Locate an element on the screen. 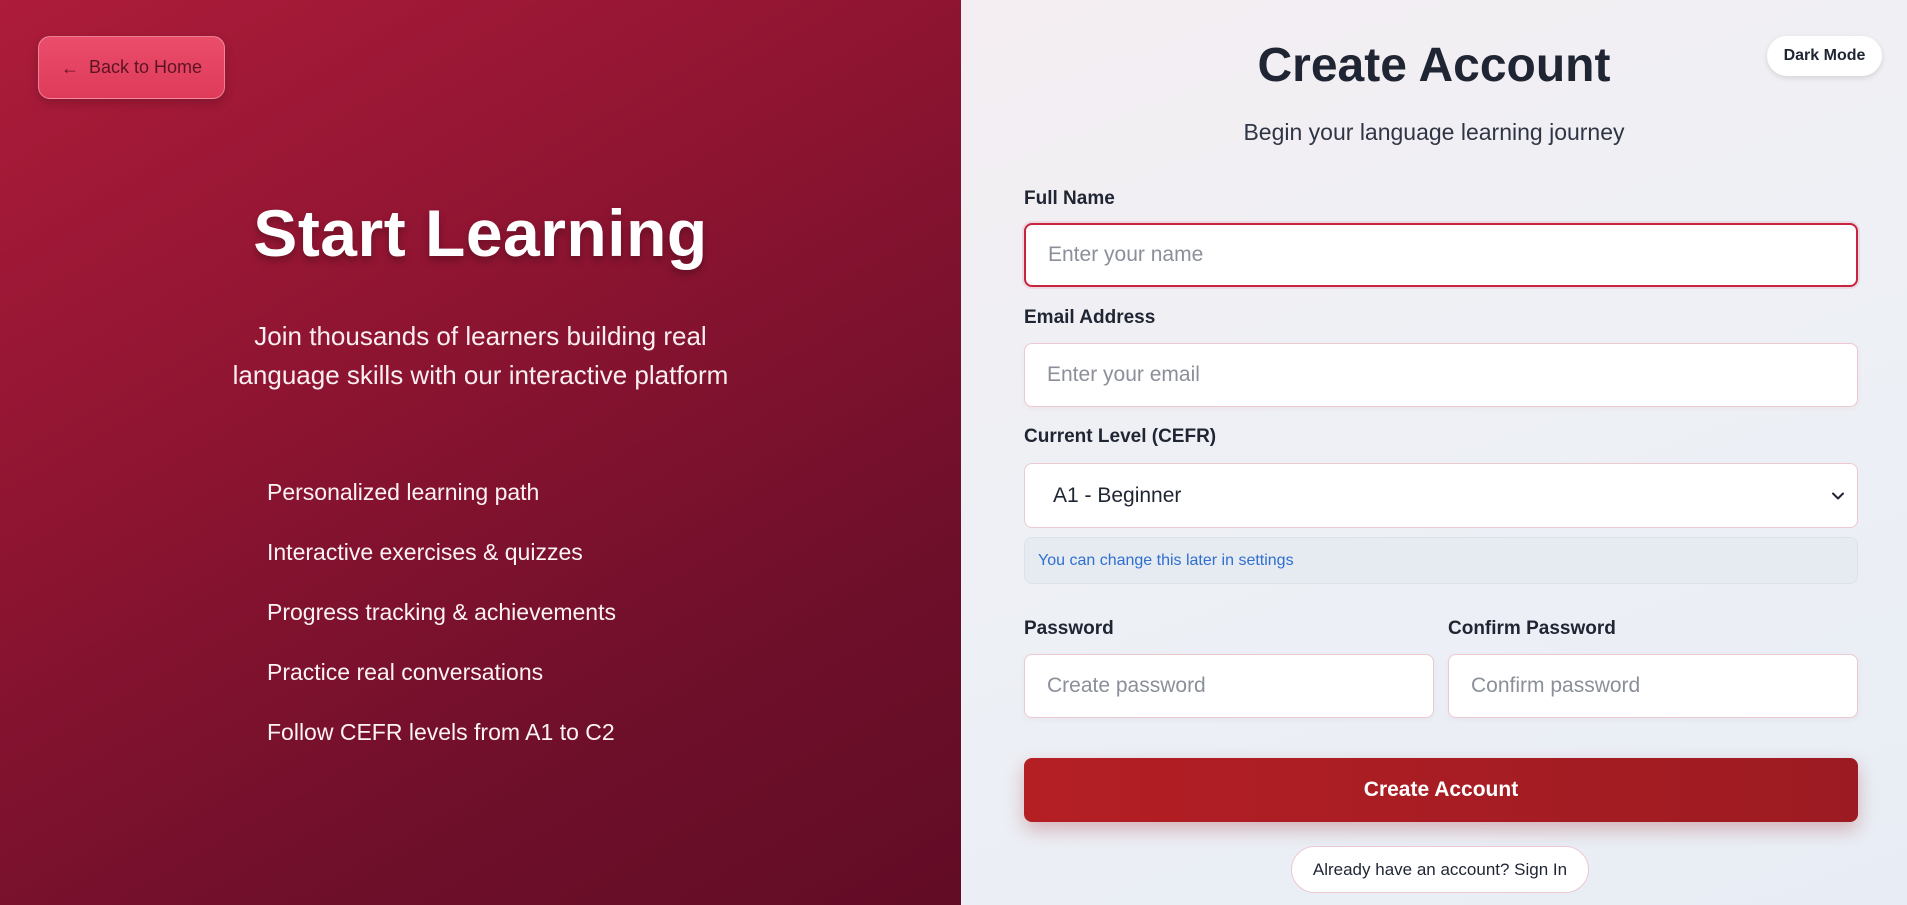 The image size is (1907, 905). feature-item: Progress tracking & achievements is located at coordinates (441, 612).